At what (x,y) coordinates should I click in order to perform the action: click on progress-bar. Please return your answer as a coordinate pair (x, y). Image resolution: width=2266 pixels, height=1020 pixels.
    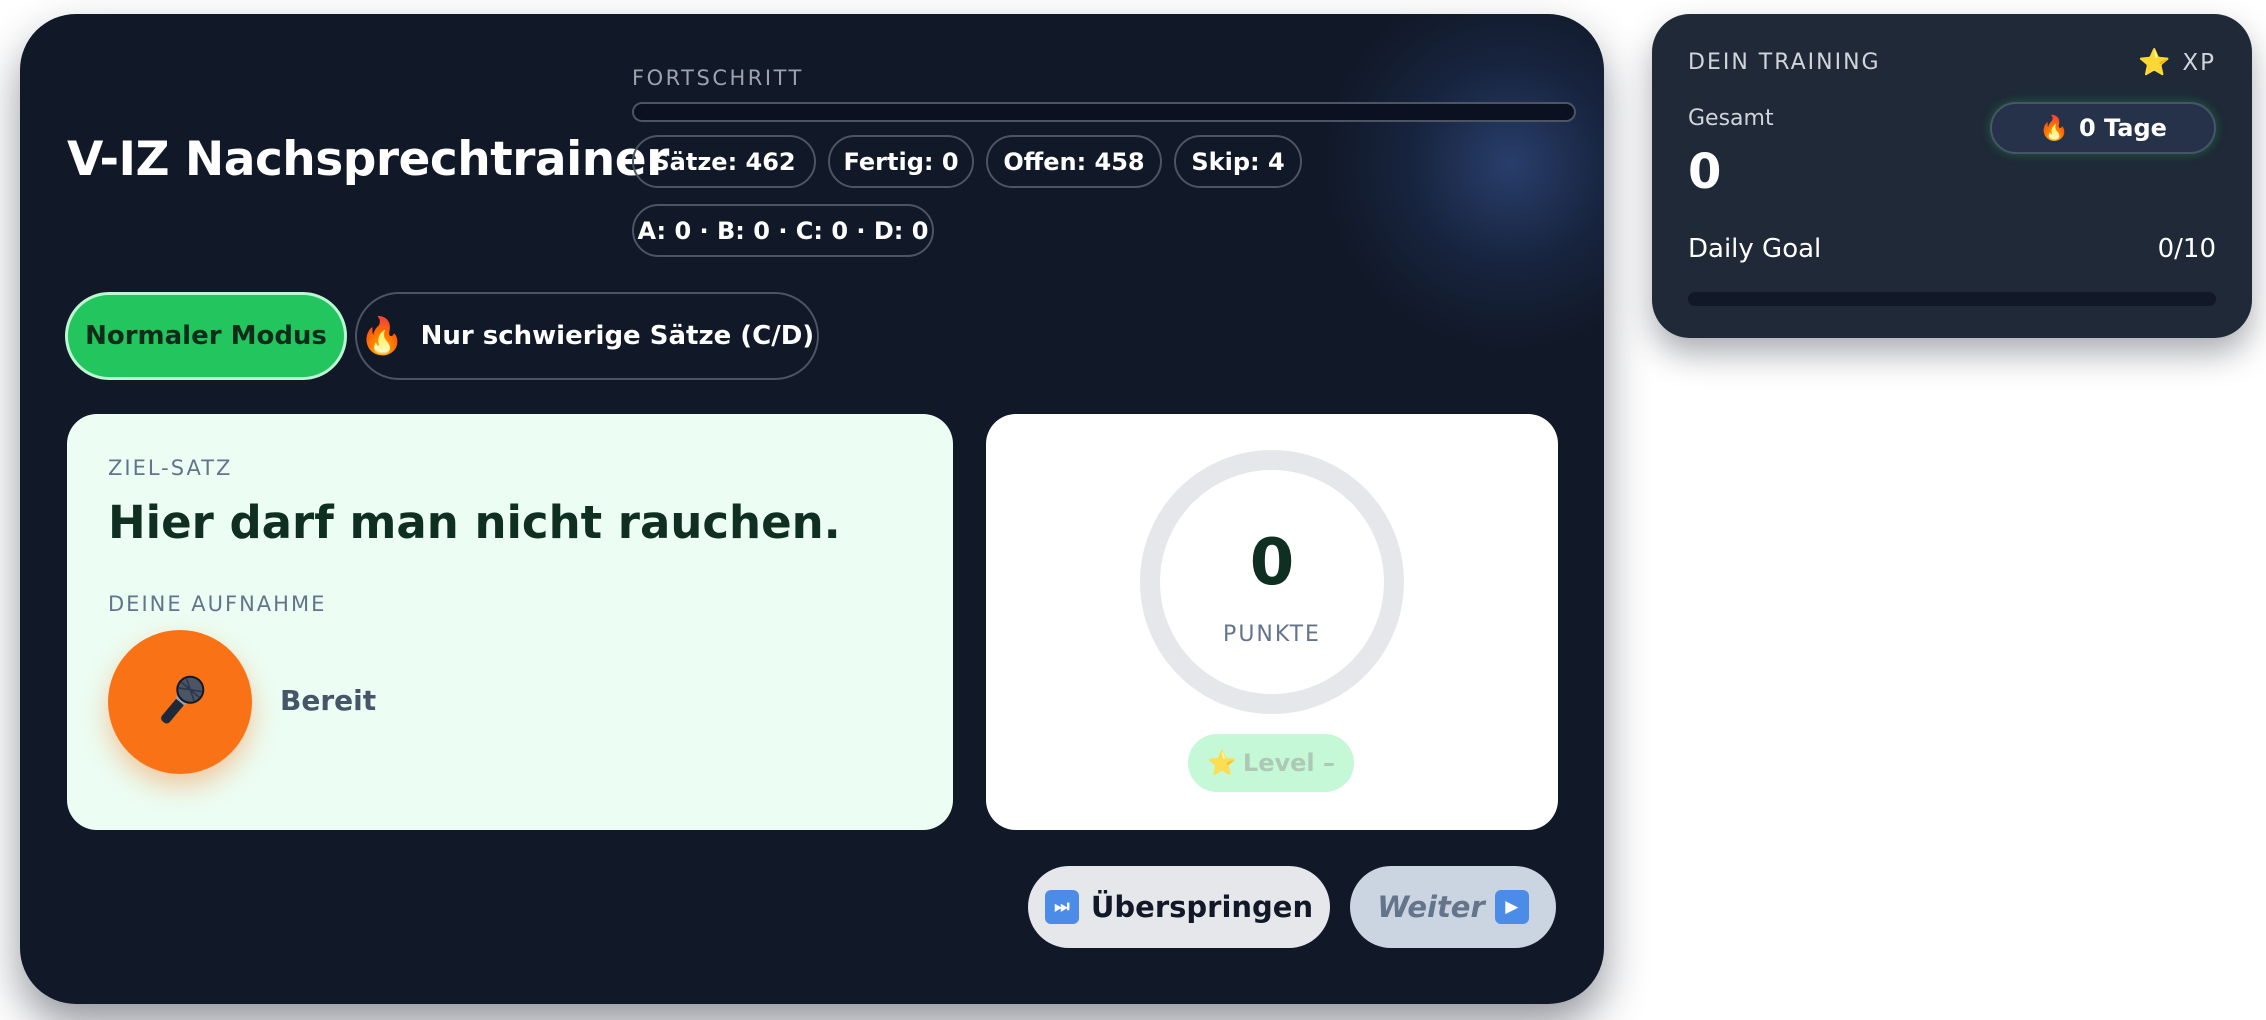
    Looking at the image, I should click on (1104, 112).